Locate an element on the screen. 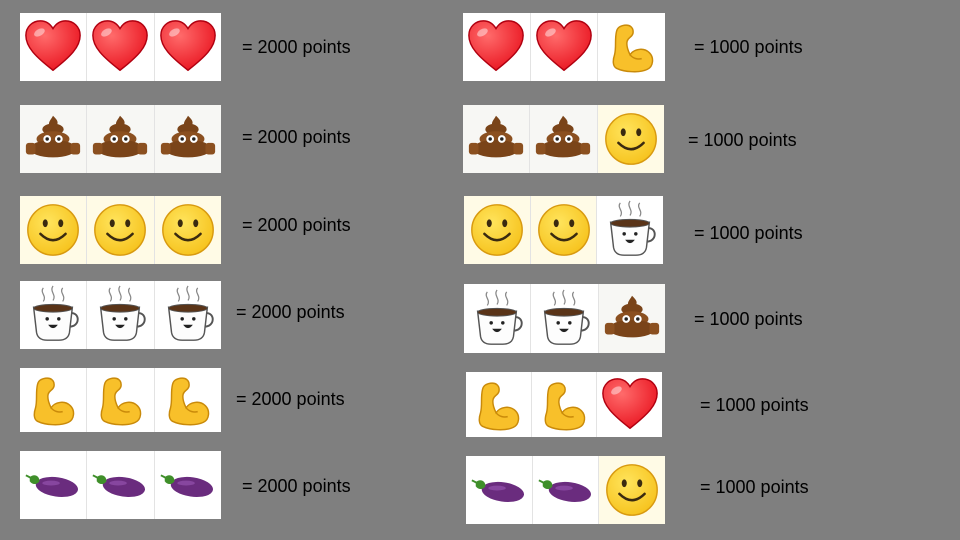 The image size is (960, 540). left-row-5-icons is located at coordinates (120, 400).